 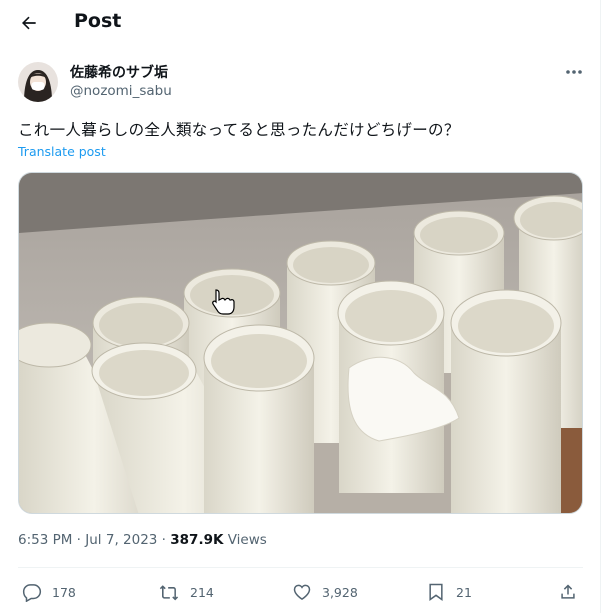 I want to click on post-timestamp: 6:53 PM · Jul 7, 2023 ·, so click(x=94, y=540).